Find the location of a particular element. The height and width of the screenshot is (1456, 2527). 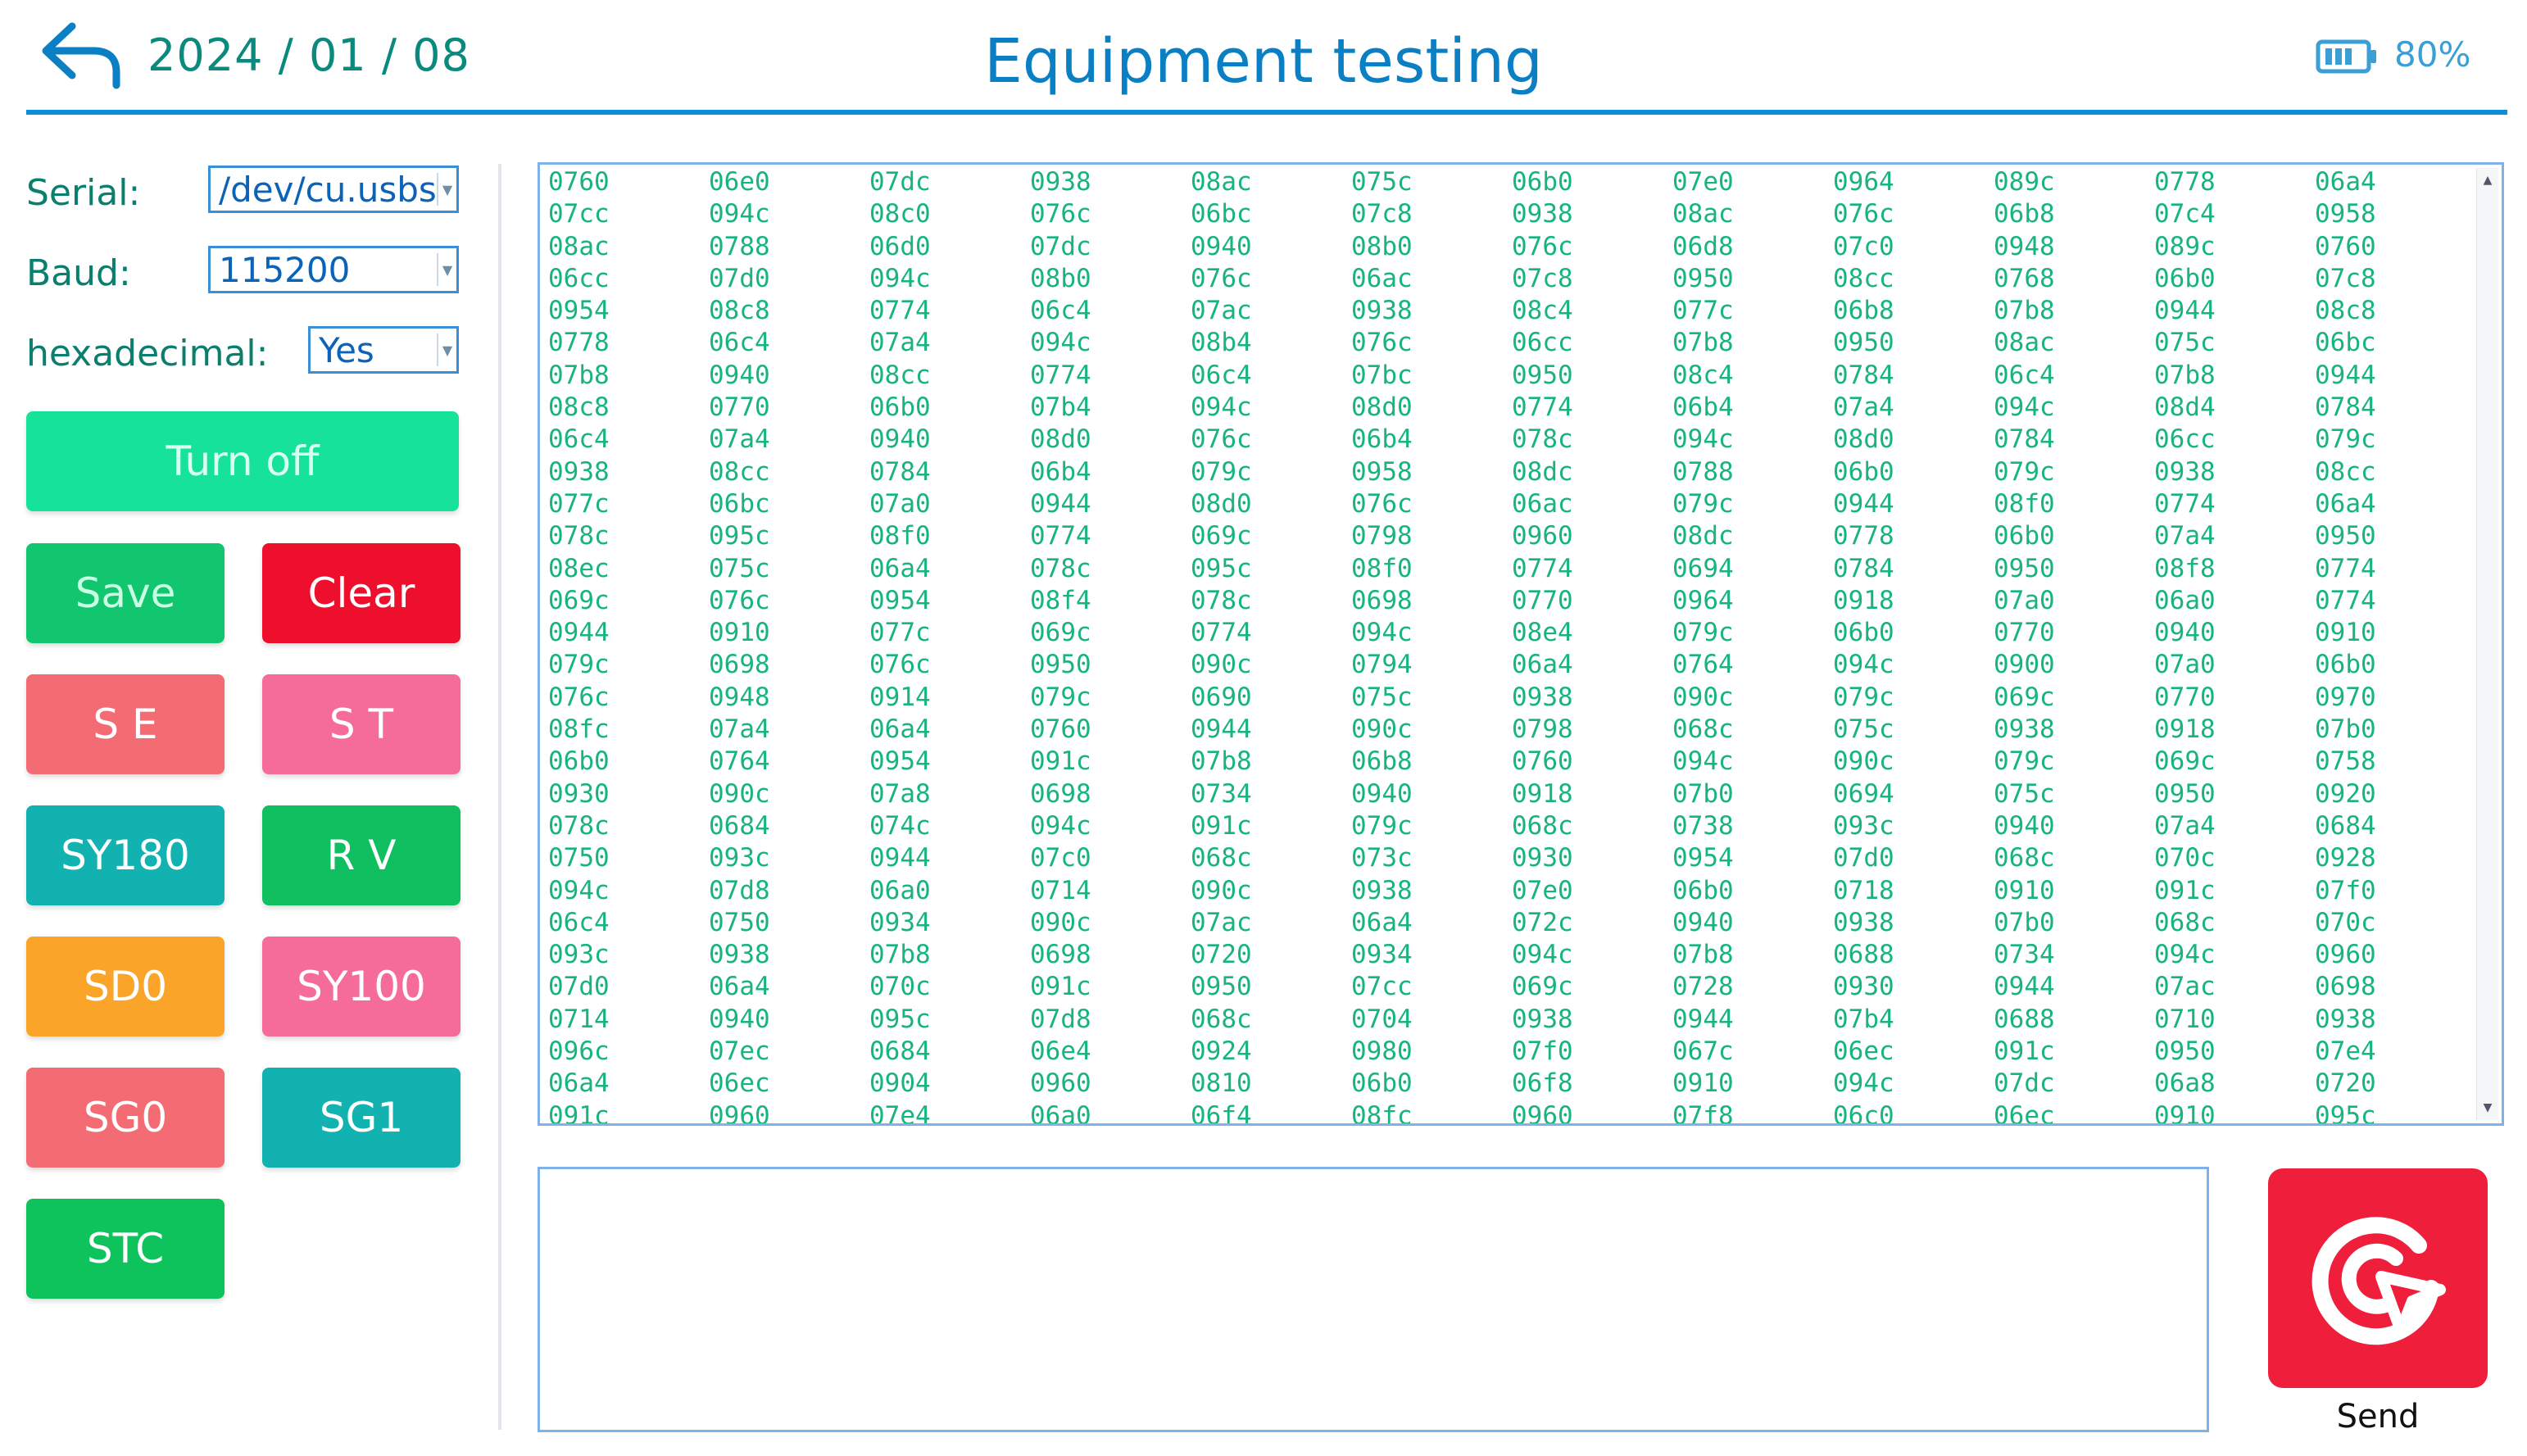

hex-value-cell: 07e0 is located at coordinates (1542, 890).